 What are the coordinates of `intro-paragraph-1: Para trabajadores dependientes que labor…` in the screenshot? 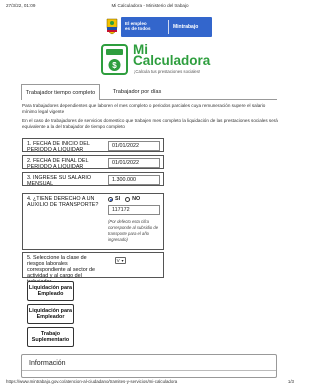 It's located at (144, 108).